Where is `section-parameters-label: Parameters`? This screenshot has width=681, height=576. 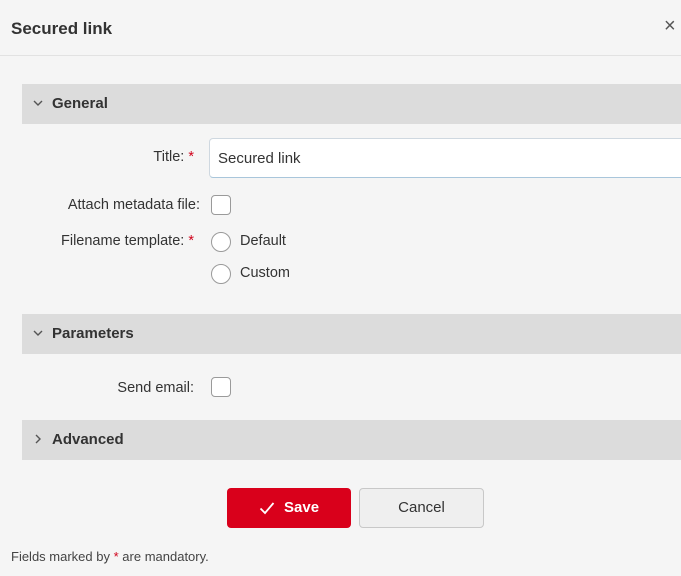 section-parameters-label: Parameters is located at coordinates (93, 333).